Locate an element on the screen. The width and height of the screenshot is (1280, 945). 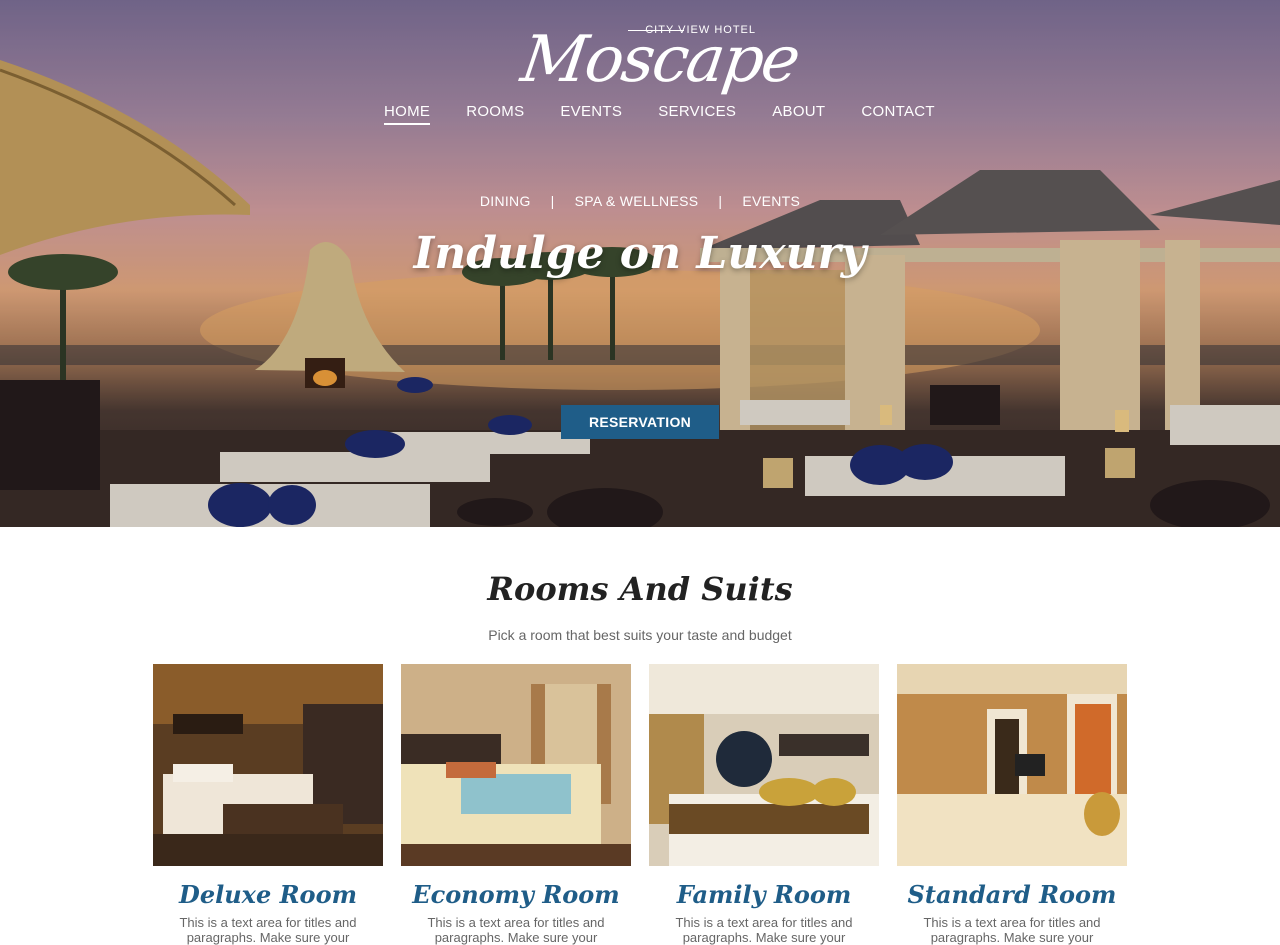
room-title: Deluxe Room is located at coordinates (268, 894).